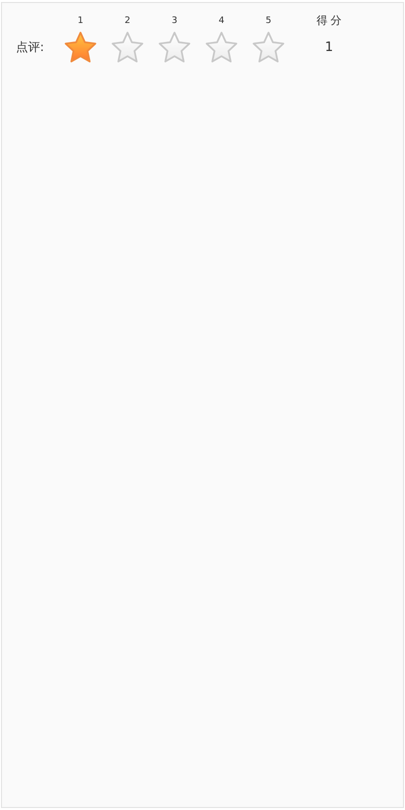  Describe the element at coordinates (329, 47) in the screenshot. I see `score-value: 1` at that location.